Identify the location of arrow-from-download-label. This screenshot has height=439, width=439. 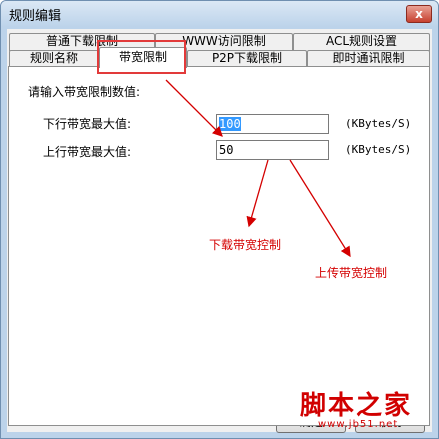
(257, 193).